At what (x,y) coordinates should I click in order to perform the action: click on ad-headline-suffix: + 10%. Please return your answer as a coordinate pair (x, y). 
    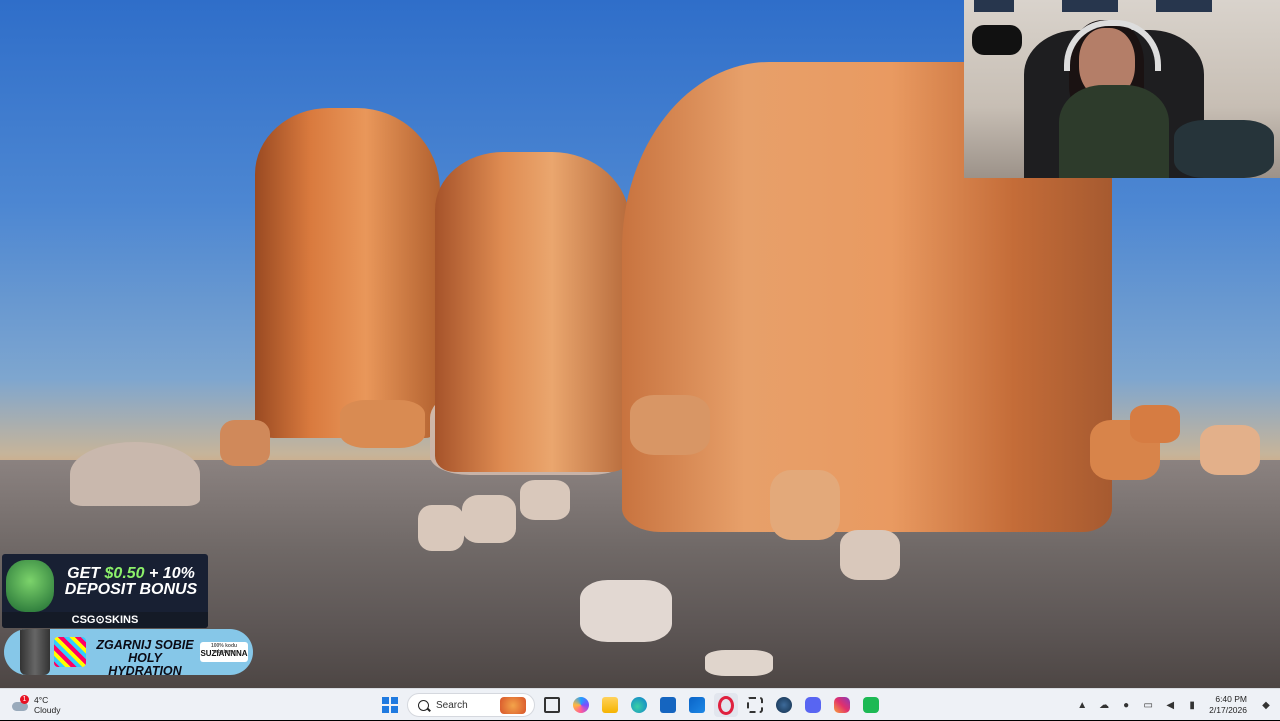
    Looking at the image, I should click on (169, 573).